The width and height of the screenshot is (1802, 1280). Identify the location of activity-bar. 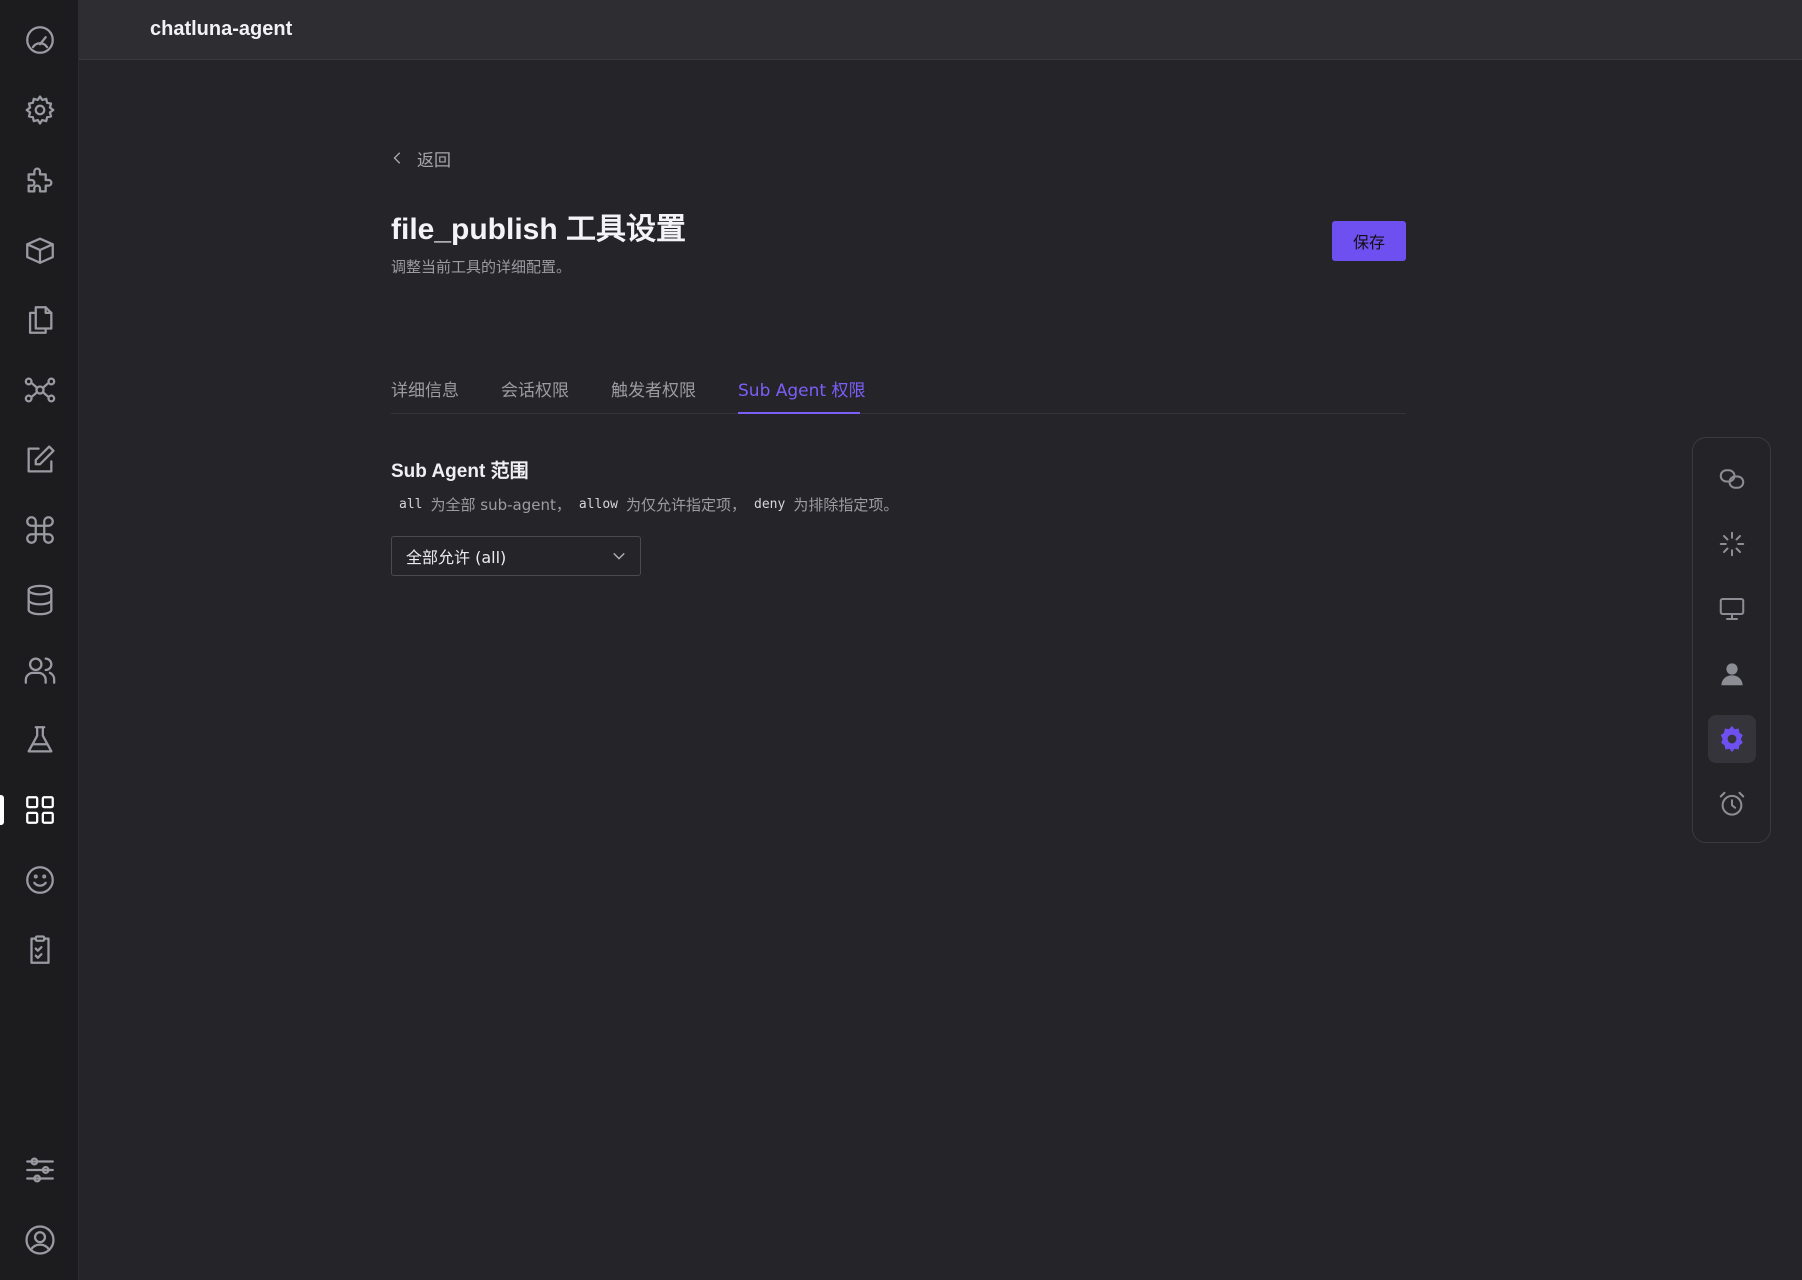
(39, 640).